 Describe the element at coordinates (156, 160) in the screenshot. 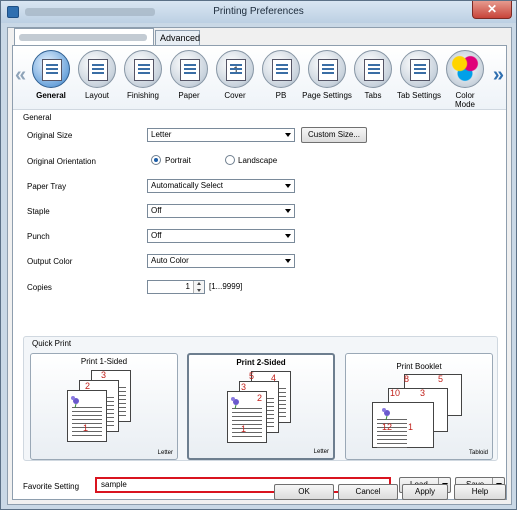

I see `portrait-radio` at that location.